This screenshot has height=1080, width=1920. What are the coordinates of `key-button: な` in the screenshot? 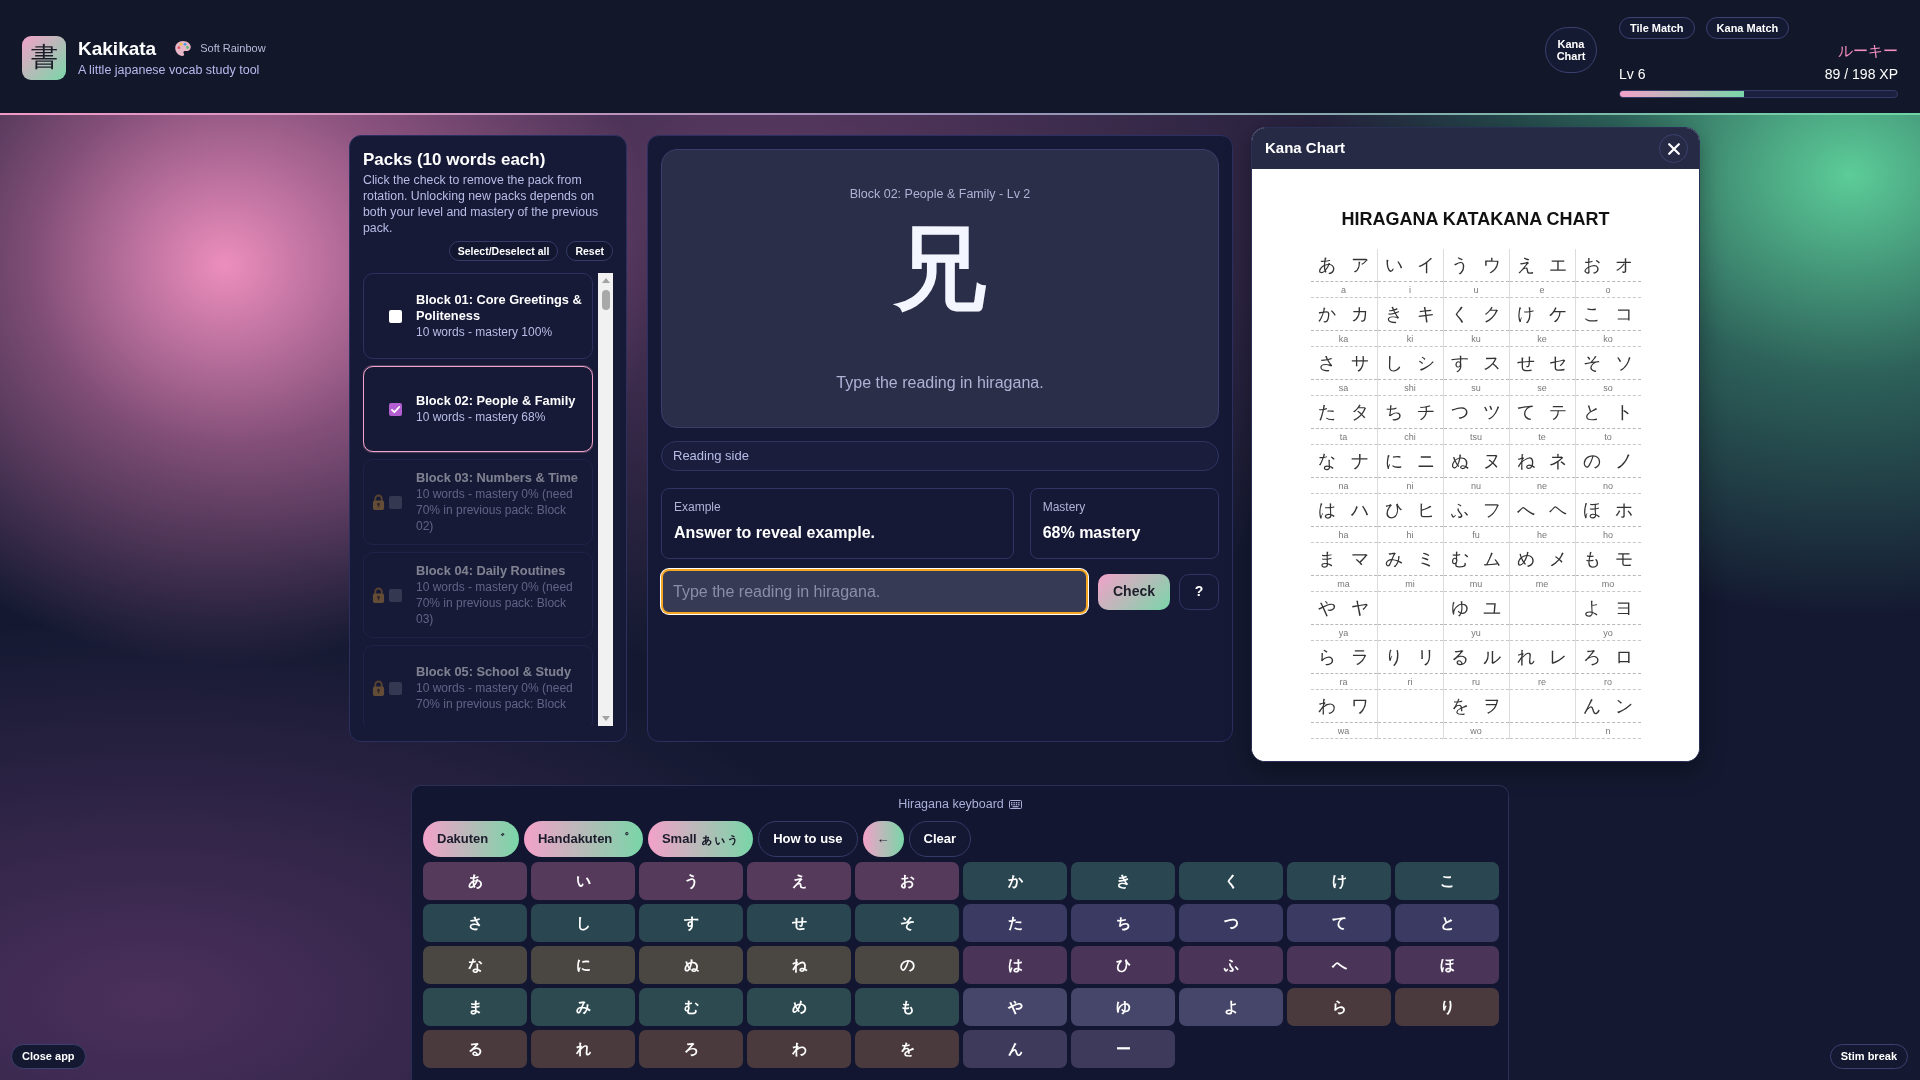 It's located at (475, 965).